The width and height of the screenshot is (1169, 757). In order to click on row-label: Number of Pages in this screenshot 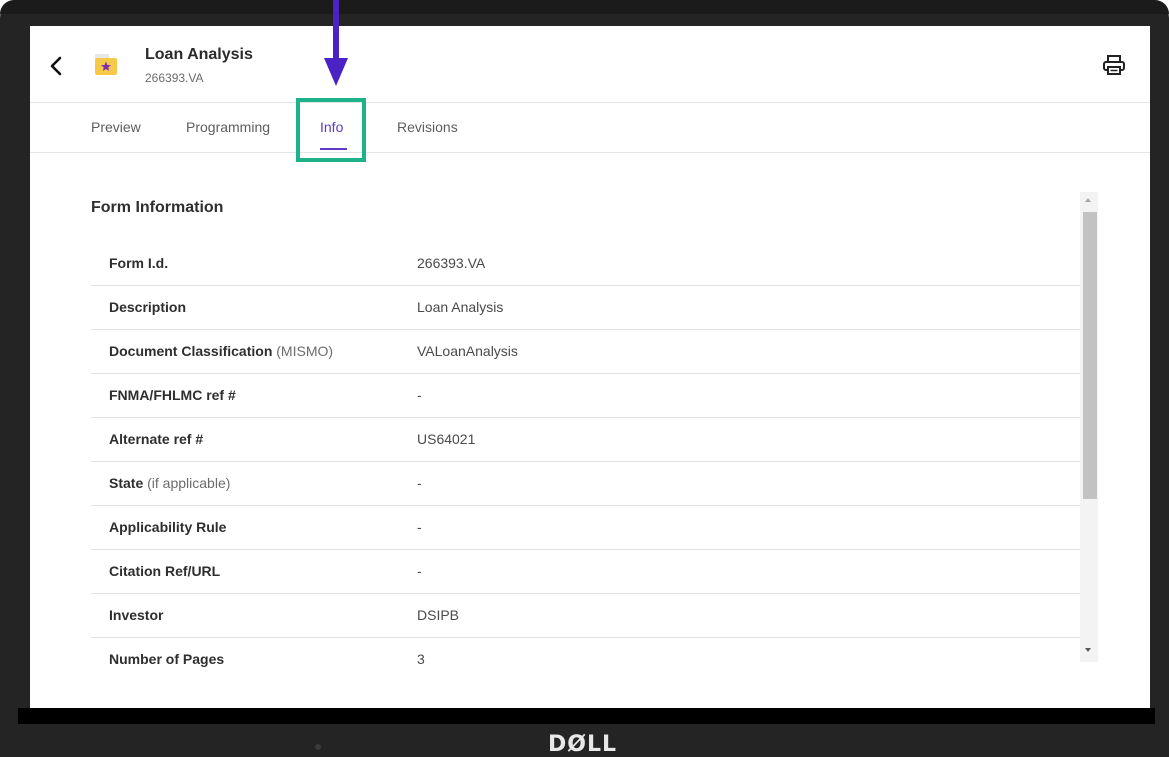, I will do `click(167, 659)`.